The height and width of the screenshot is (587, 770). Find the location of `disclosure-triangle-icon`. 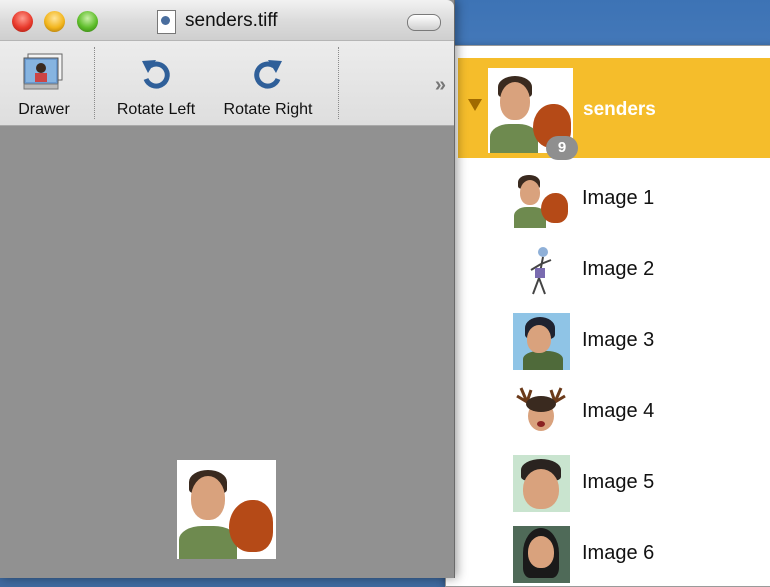

disclosure-triangle-icon is located at coordinates (475, 105).